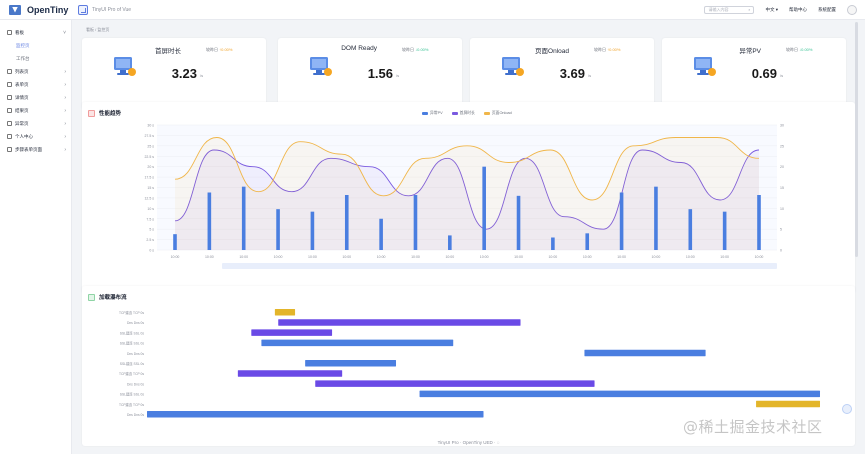 The width and height of the screenshot is (865, 454). Describe the element at coordinates (827, 10) in the screenshot. I see `system-config-link: 系统配置` at that location.